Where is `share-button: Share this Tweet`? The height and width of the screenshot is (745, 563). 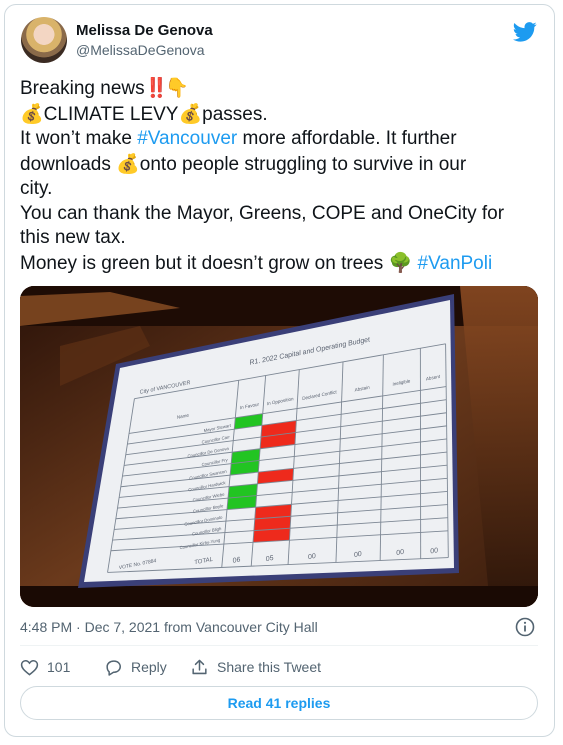 share-button: Share this Tweet is located at coordinates (255, 667).